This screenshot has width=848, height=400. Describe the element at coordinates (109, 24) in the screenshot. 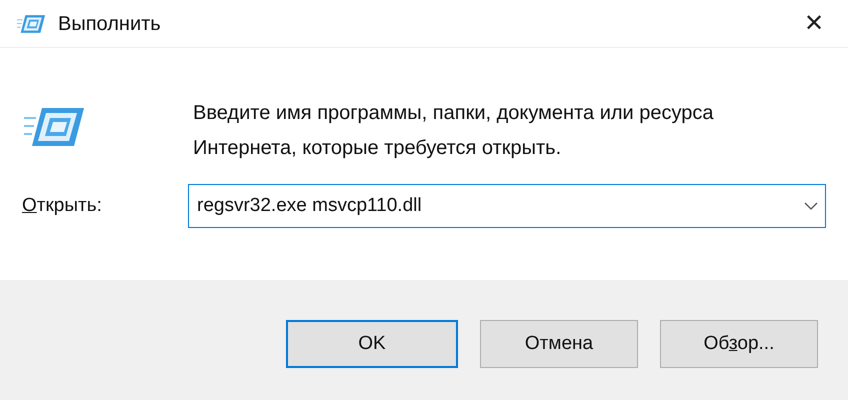

I see `window-title: Выполнить` at that location.